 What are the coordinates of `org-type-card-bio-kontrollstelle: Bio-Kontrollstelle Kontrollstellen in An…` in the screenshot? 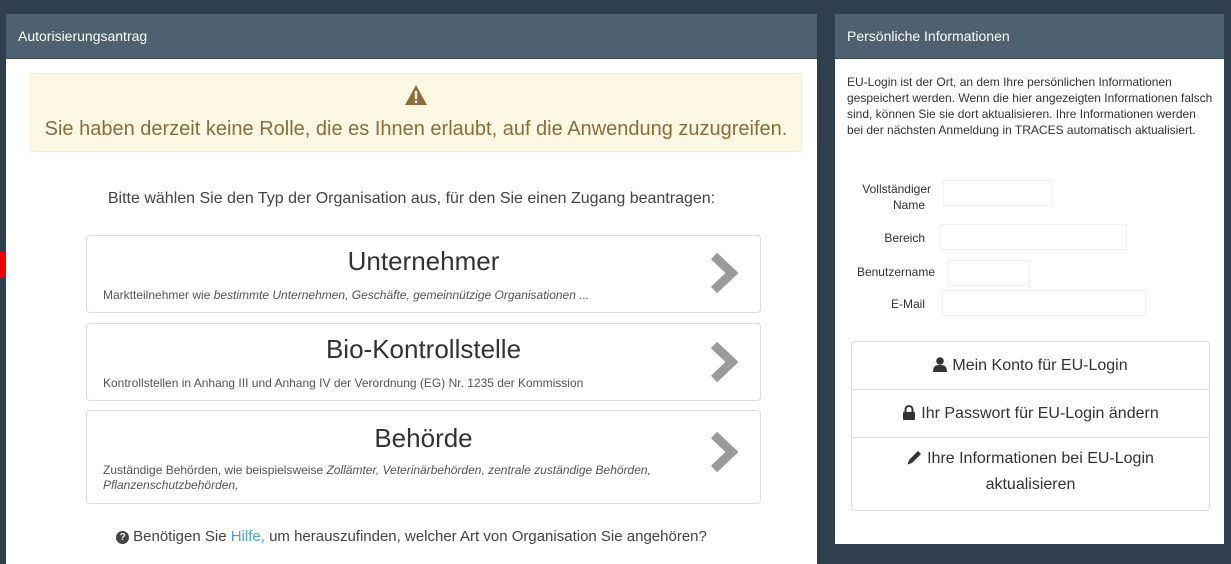 It's located at (423, 362).